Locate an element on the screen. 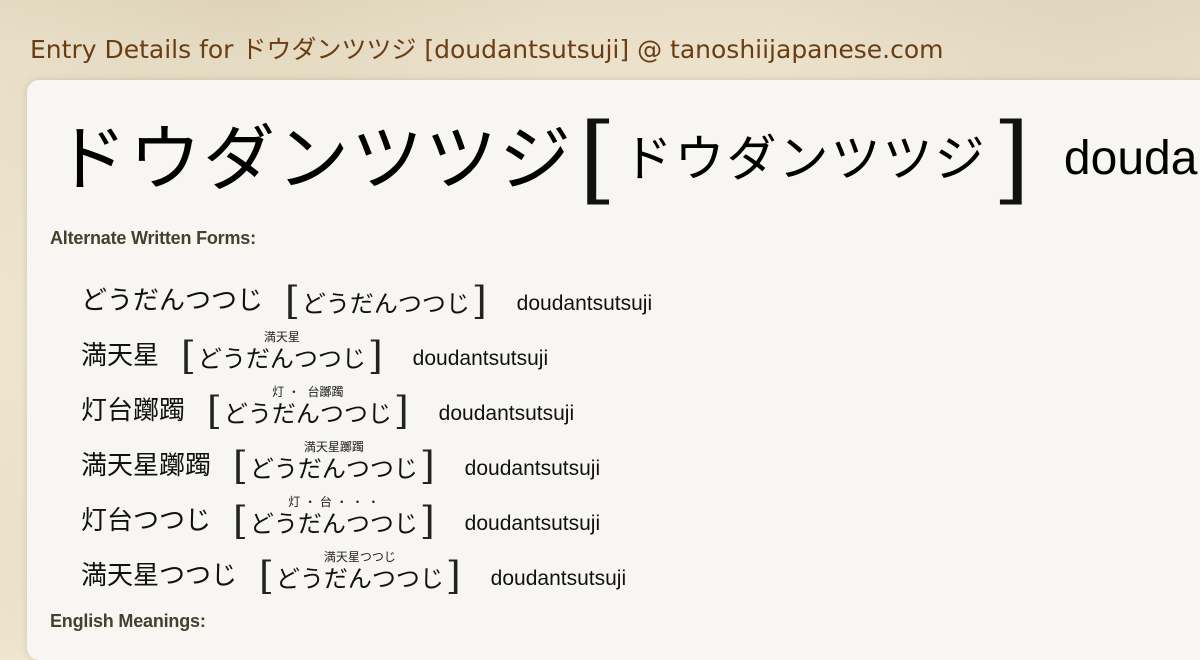 The width and height of the screenshot is (1200, 660). form-written: 灯台つつじ is located at coordinates (146, 521).